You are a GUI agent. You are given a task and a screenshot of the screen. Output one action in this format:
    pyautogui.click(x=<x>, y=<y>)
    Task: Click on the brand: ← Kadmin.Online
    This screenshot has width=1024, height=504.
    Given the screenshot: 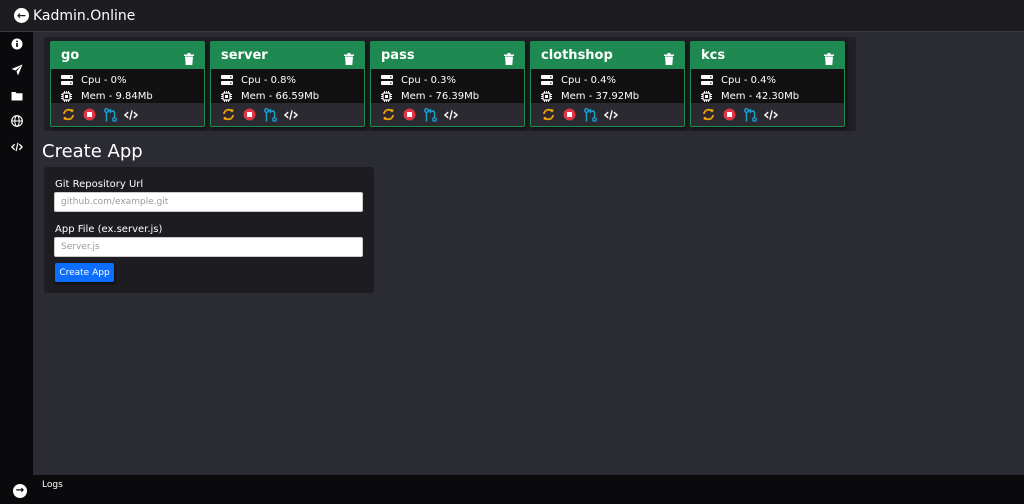 What is the action you would take?
    pyautogui.click(x=74, y=16)
    